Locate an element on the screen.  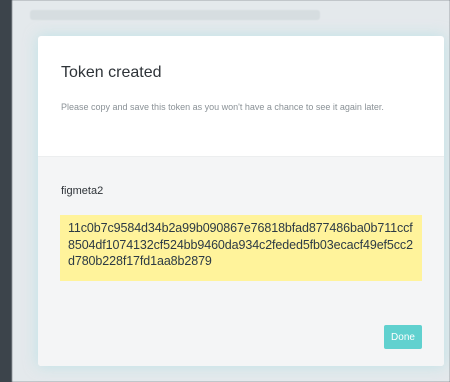
token-name: figmeta2 is located at coordinates (82, 191).